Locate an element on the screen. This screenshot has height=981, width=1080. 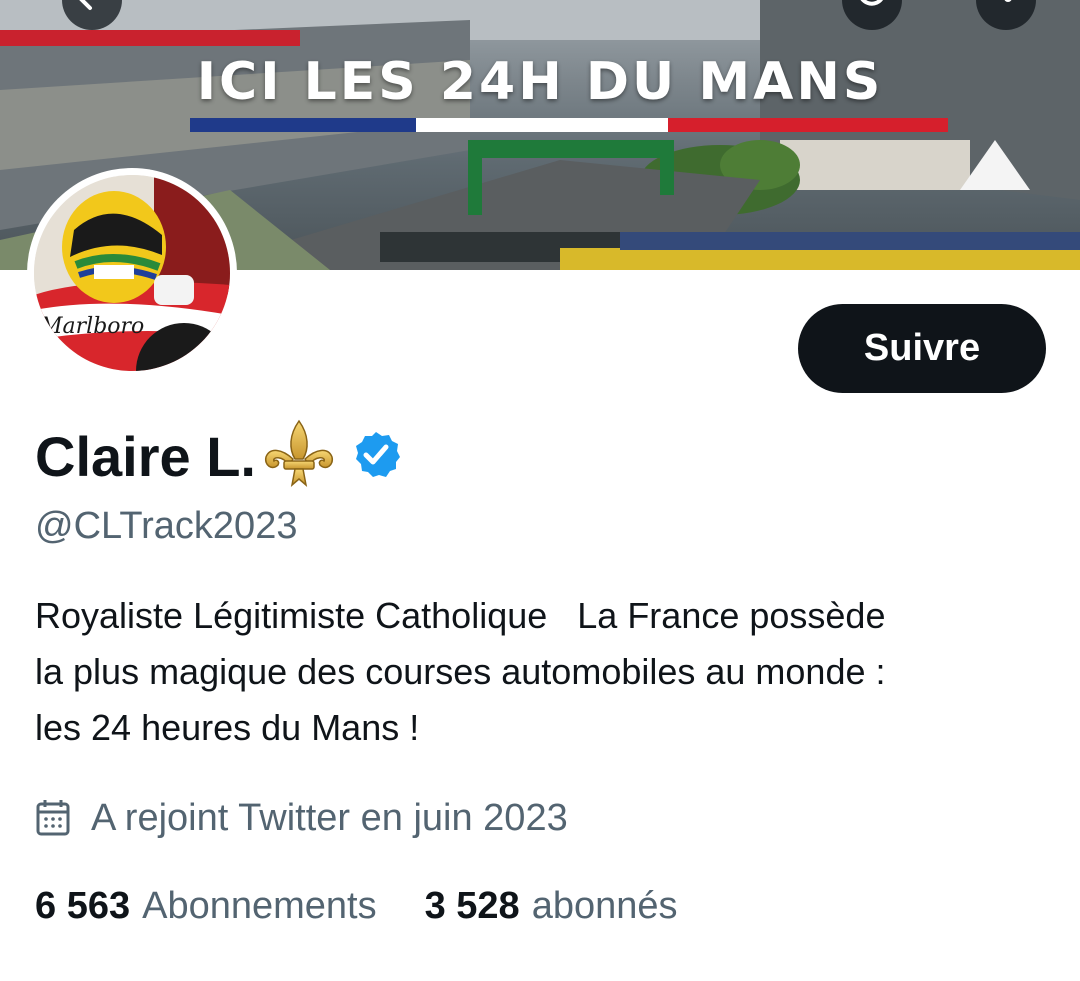
banner-stripe-blue is located at coordinates (303, 125).